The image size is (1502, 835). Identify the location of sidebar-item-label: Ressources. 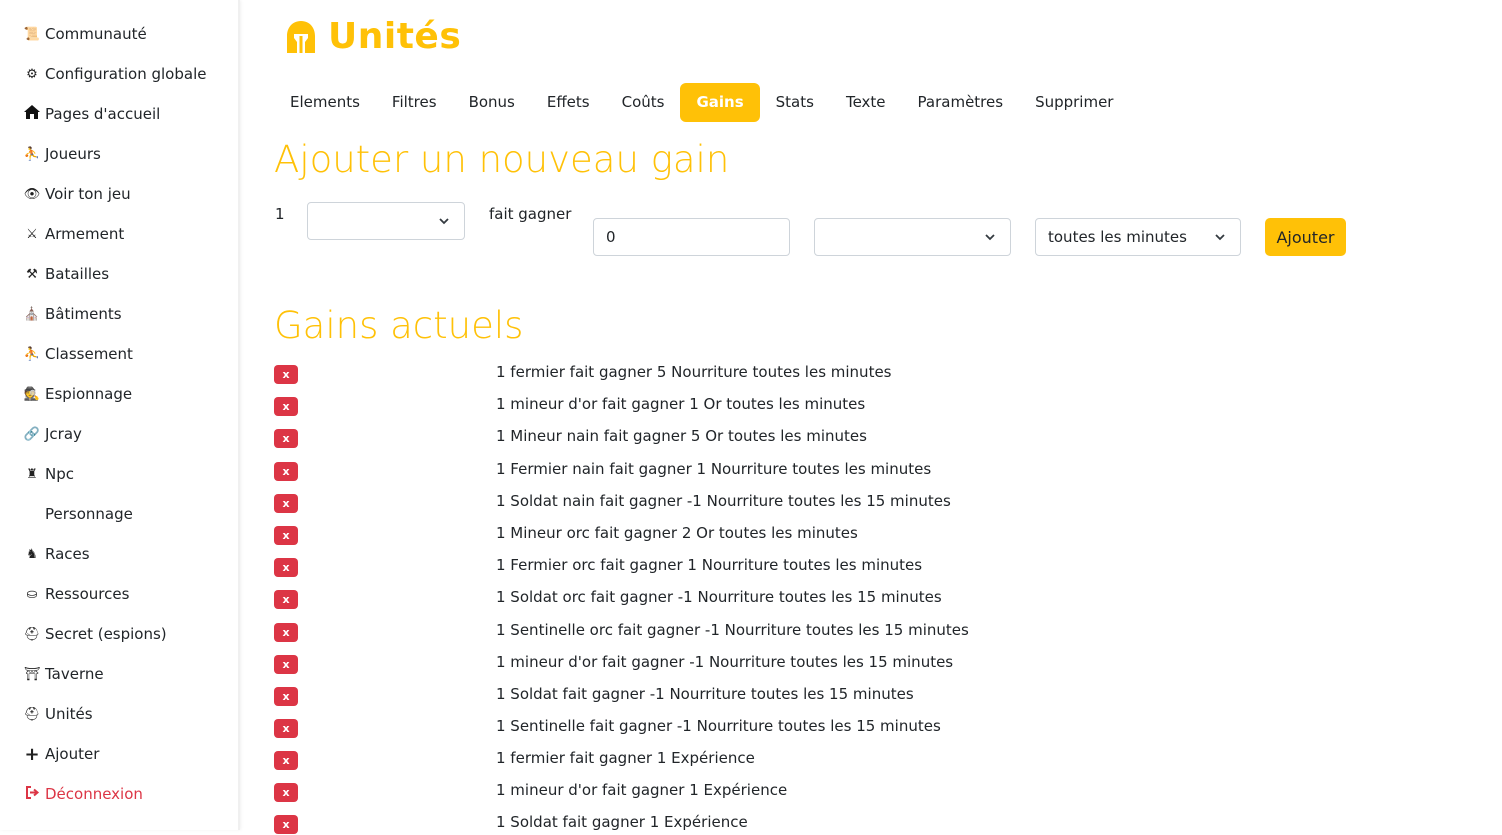
(87, 594).